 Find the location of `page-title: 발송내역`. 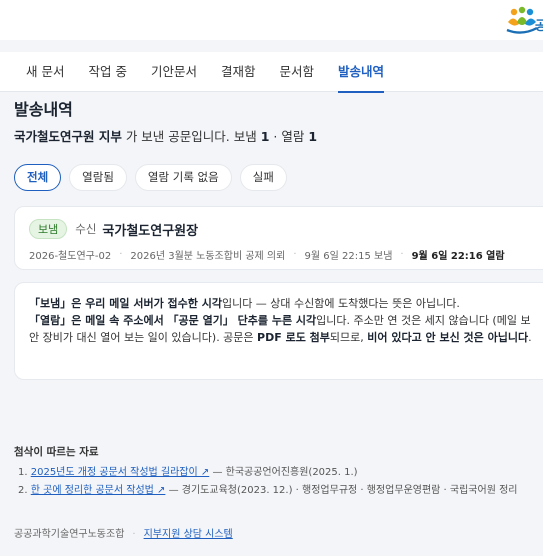

page-title: 발송내역 is located at coordinates (43, 109).